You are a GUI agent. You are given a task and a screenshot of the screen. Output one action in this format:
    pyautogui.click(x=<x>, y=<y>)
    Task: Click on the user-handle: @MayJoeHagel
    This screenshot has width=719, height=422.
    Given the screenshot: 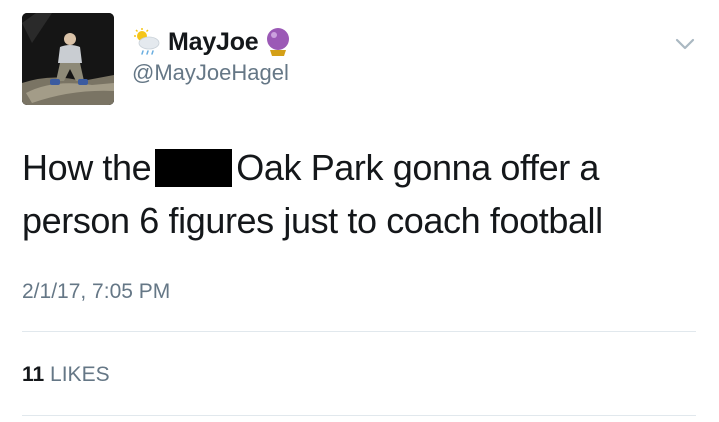 What is the action you would take?
    pyautogui.click(x=210, y=73)
    